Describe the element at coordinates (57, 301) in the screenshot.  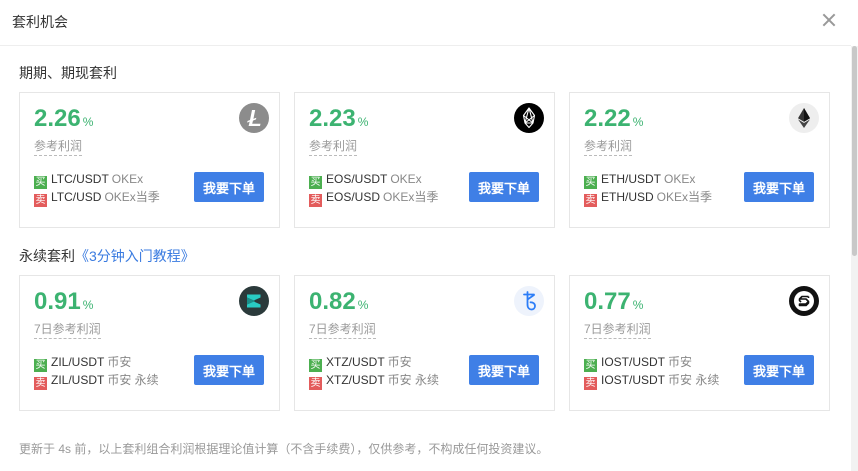
I see `rate-value: 0.91` at that location.